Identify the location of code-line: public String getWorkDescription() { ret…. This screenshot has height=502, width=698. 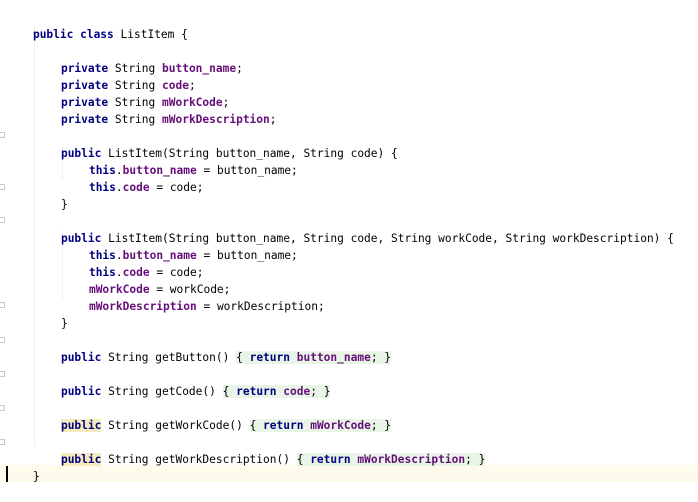
(260, 450).